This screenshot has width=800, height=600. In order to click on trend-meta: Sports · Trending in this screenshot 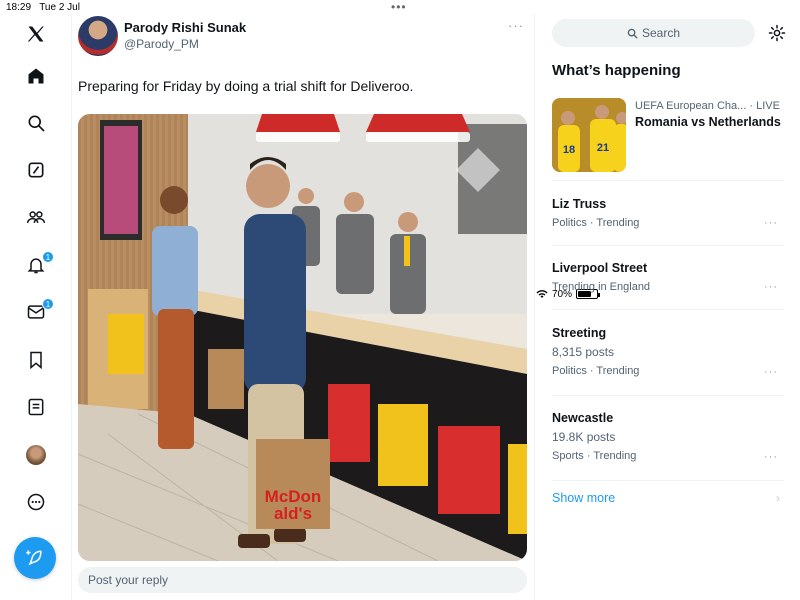, I will do `click(594, 456)`.